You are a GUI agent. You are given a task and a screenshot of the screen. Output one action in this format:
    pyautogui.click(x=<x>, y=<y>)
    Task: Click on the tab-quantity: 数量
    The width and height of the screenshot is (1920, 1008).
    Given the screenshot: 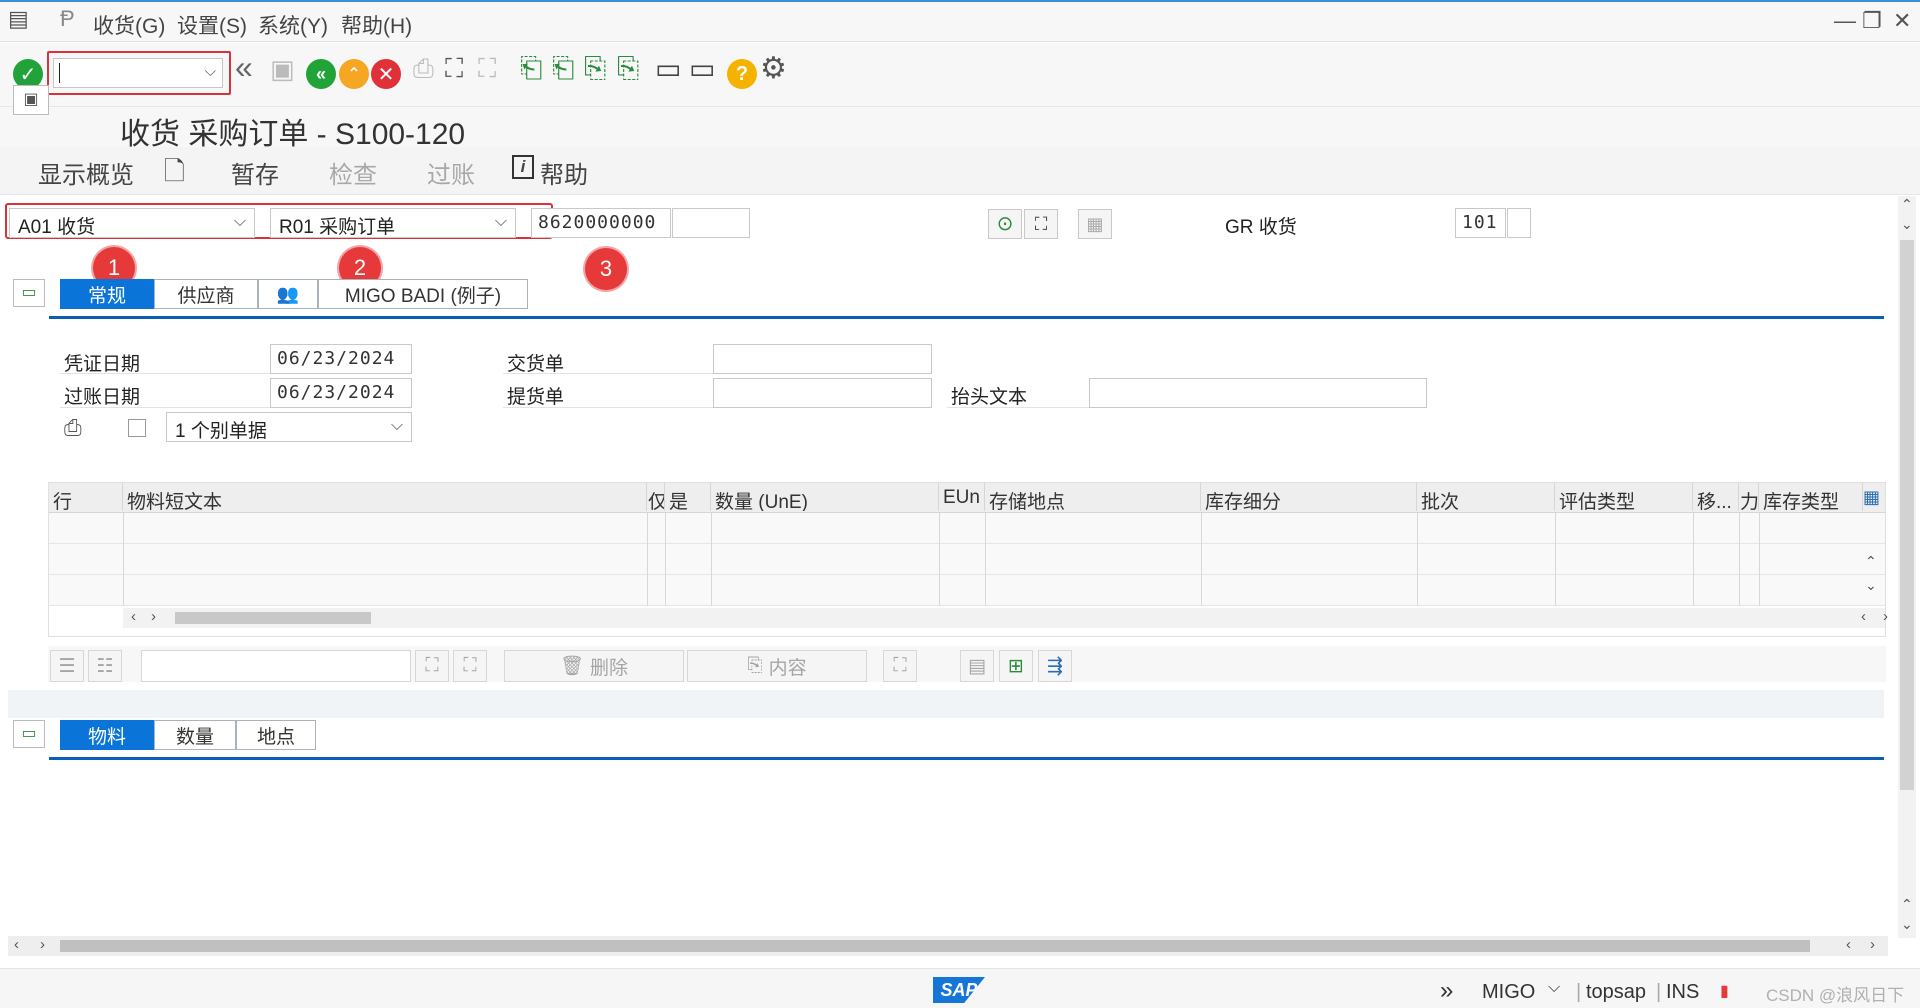 What is the action you would take?
    pyautogui.click(x=195, y=735)
    